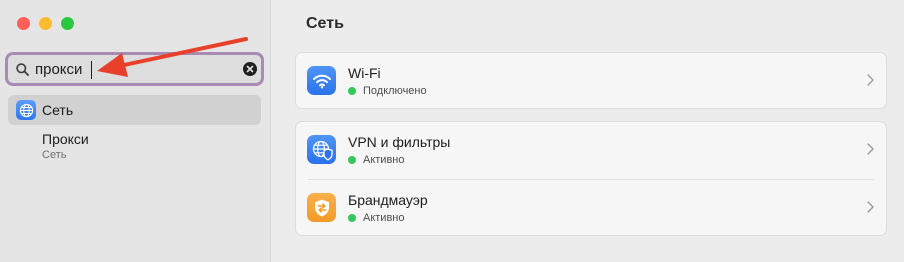  I want to click on wifi-title: Wi-Fi, so click(364, 73).